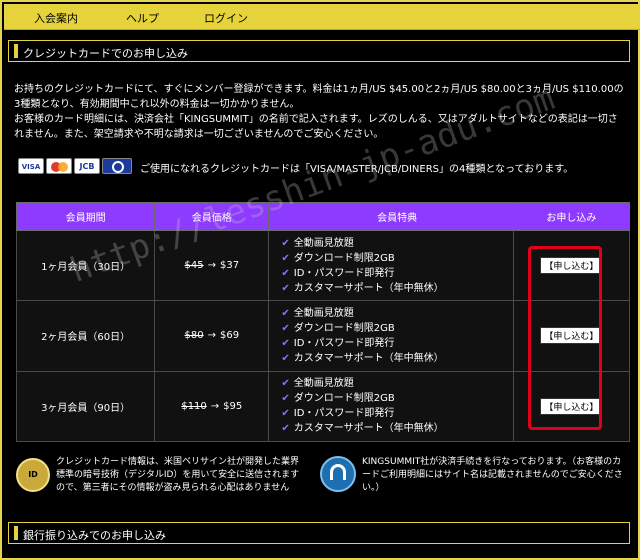 The height and width of the screenshot is (560, 640). Describe the element at coordinates (56, 18) in the screenshot. I see `nav-join-guide: 入会案内` at that location.